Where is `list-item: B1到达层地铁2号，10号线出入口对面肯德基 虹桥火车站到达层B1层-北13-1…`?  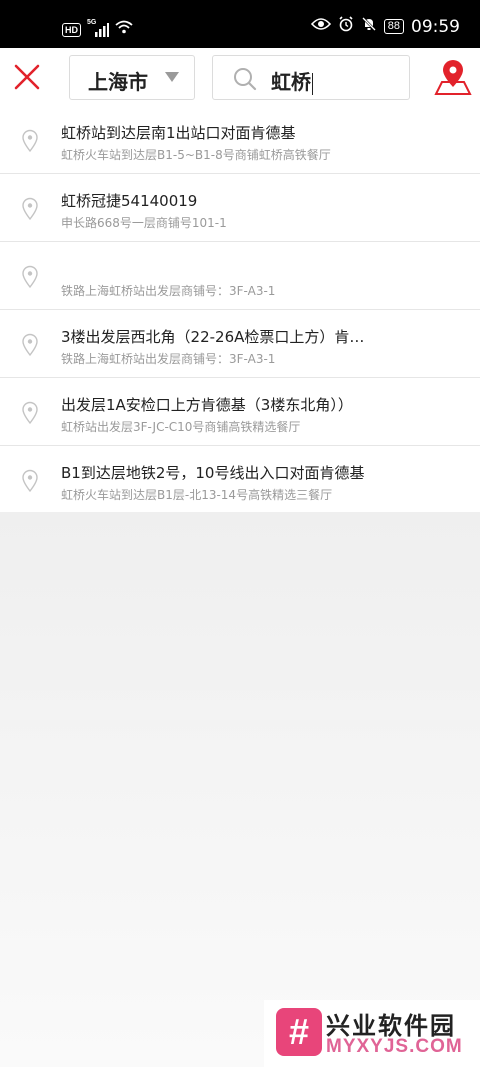 list-item: B1到达层地铁2号，10号线出入口对面肯德基 虹桥火车站到达层B1层-北13-1… is located at coordinates (240, 480).